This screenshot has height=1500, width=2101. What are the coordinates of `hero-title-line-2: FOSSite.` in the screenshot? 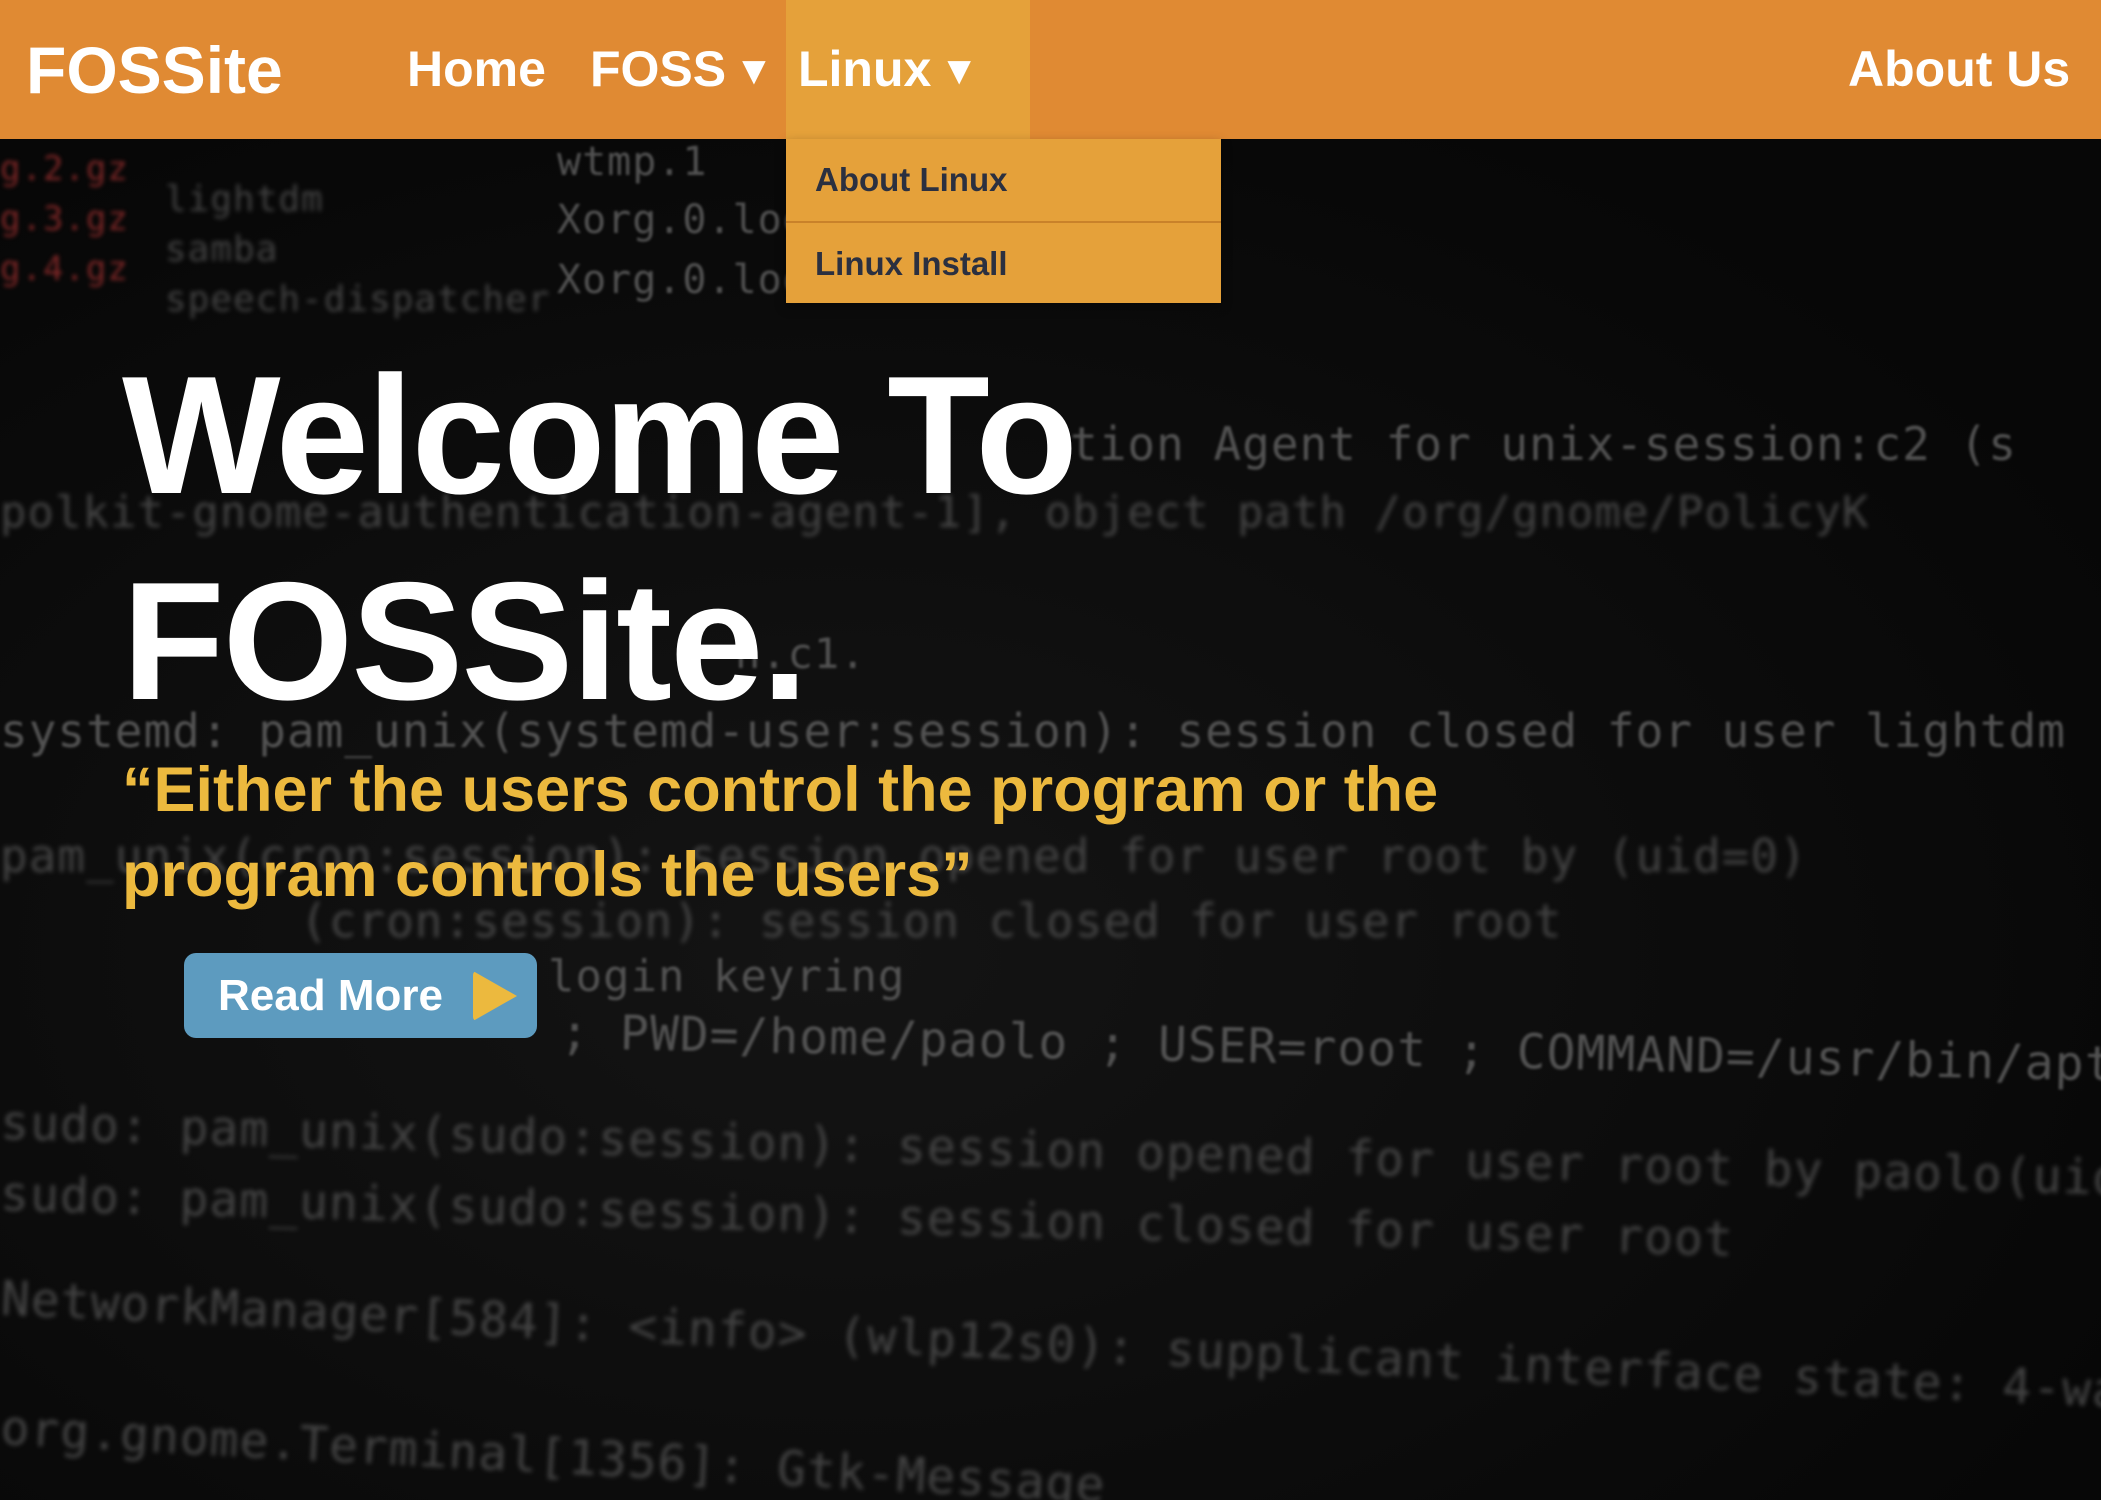 It's located at (465, 641).